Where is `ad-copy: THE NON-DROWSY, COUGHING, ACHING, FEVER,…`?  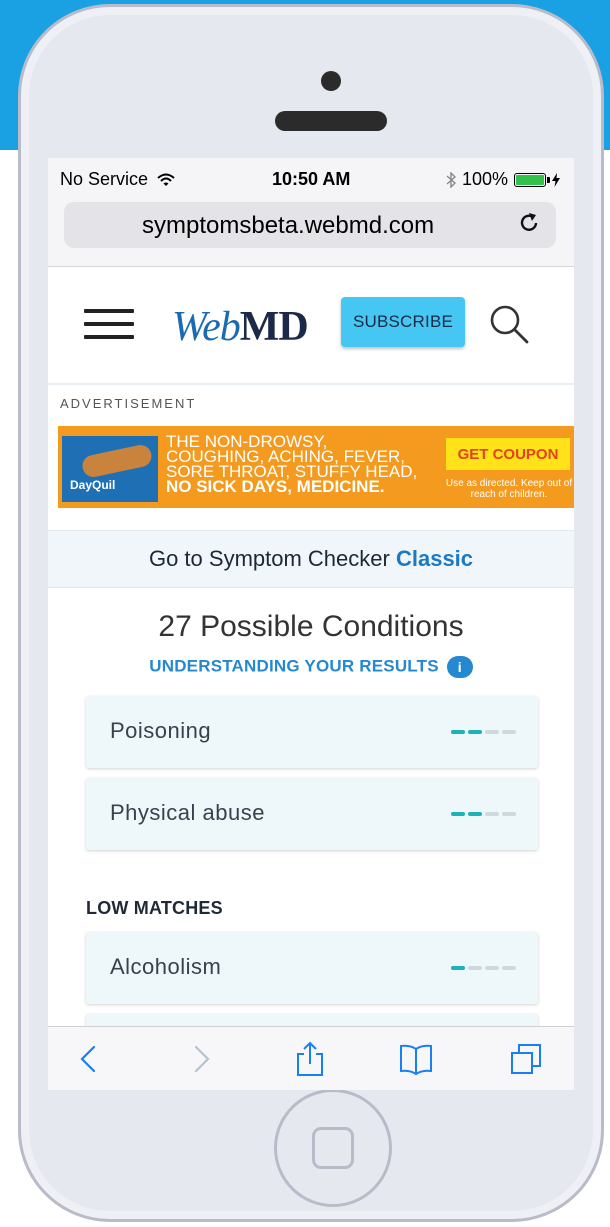
ad-copy: THE NON-DROWSY, COUGHING, ACHING, FEVER,… is located at coordinates (291, 464).